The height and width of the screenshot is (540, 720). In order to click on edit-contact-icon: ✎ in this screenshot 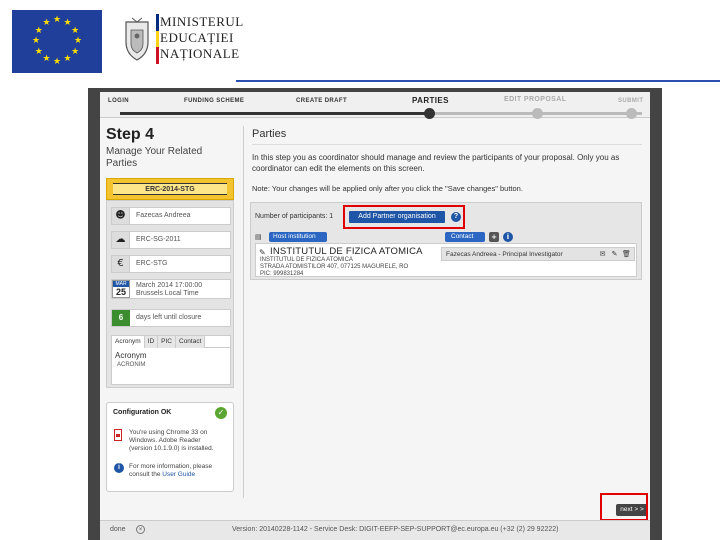, I will do `click(614, 254)`.